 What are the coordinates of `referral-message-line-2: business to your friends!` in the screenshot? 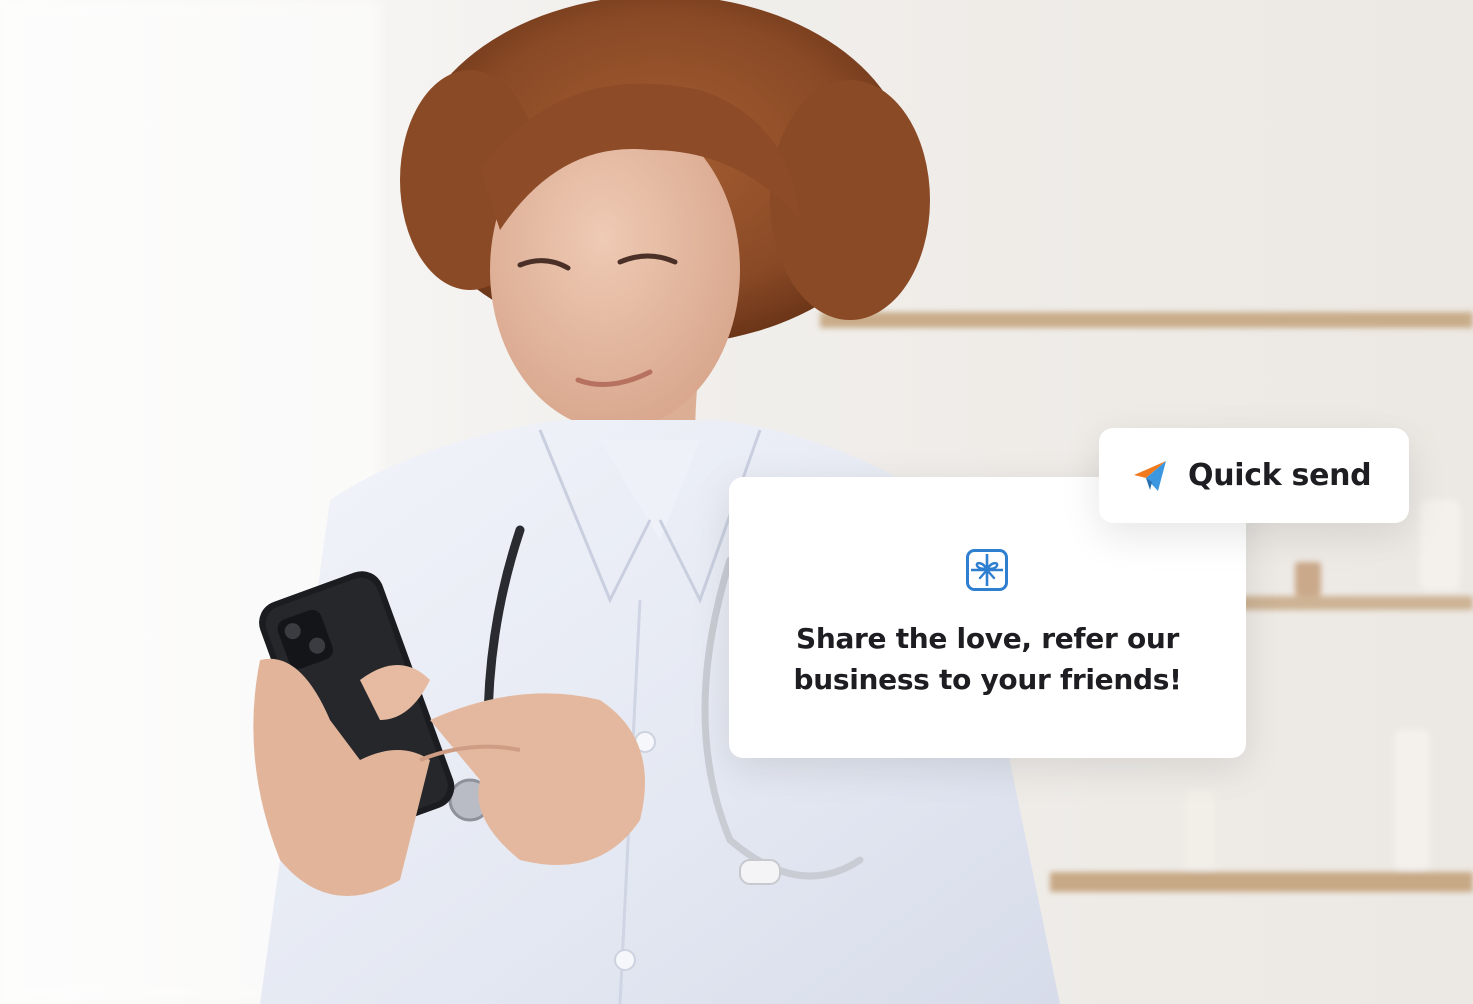 It's located at (987, 679).